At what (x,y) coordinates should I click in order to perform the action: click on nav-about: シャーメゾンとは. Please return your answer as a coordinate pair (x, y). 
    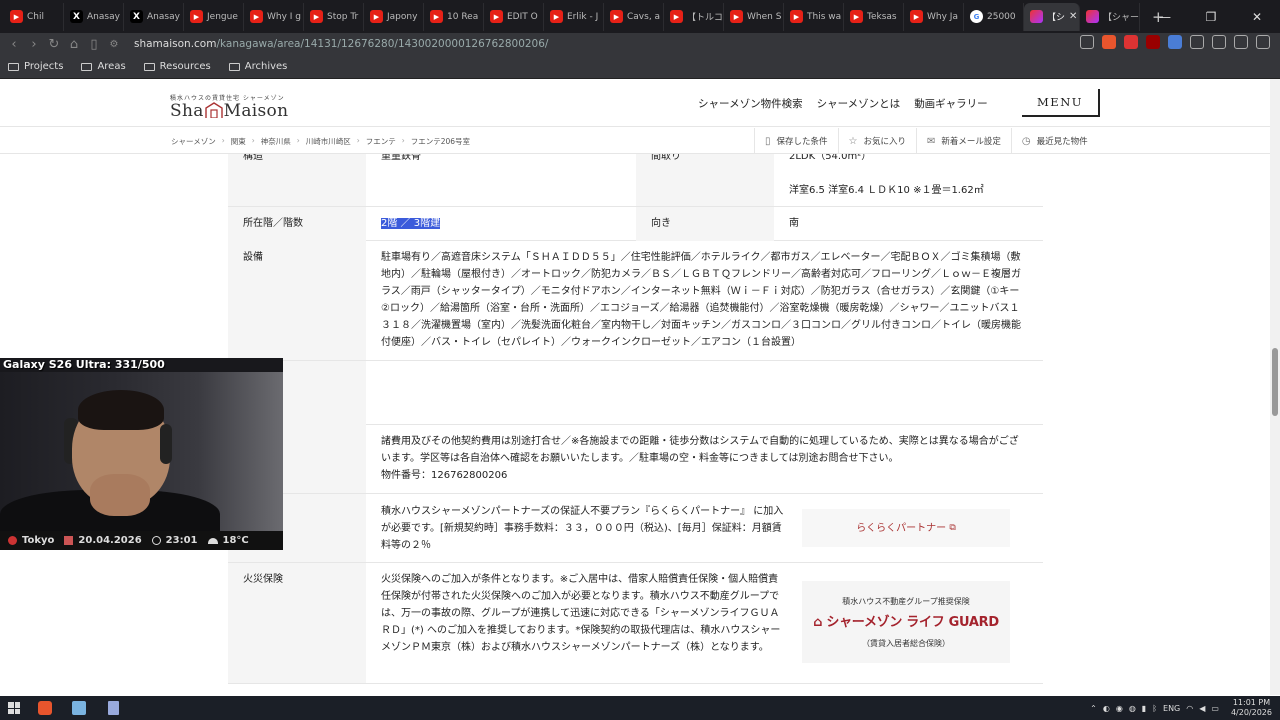
    Looking at the image, I should click on (859, 103).